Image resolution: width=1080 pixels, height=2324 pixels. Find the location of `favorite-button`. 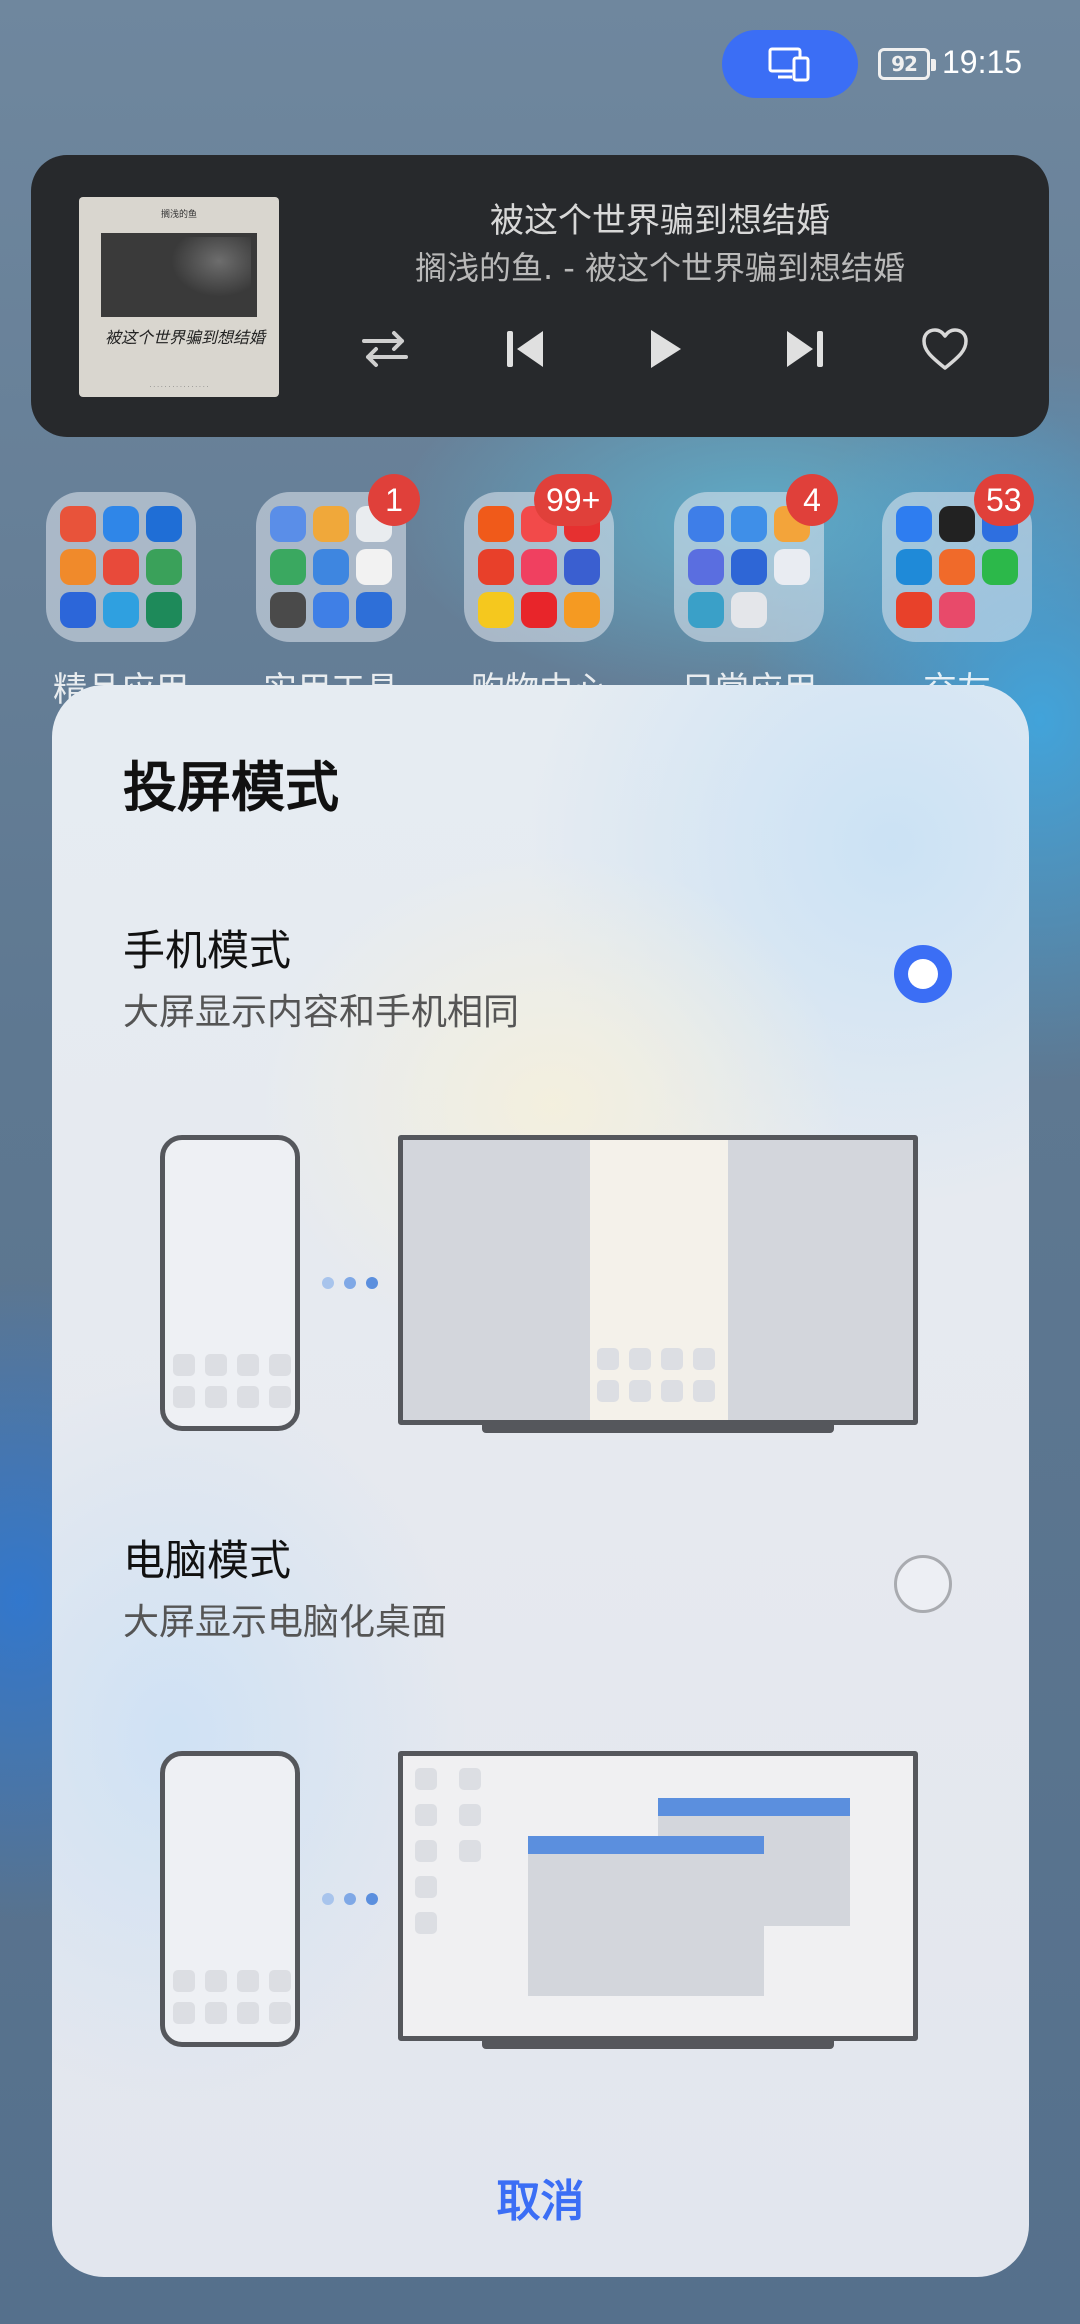

favorite-button is located at coordinates (945, 349).